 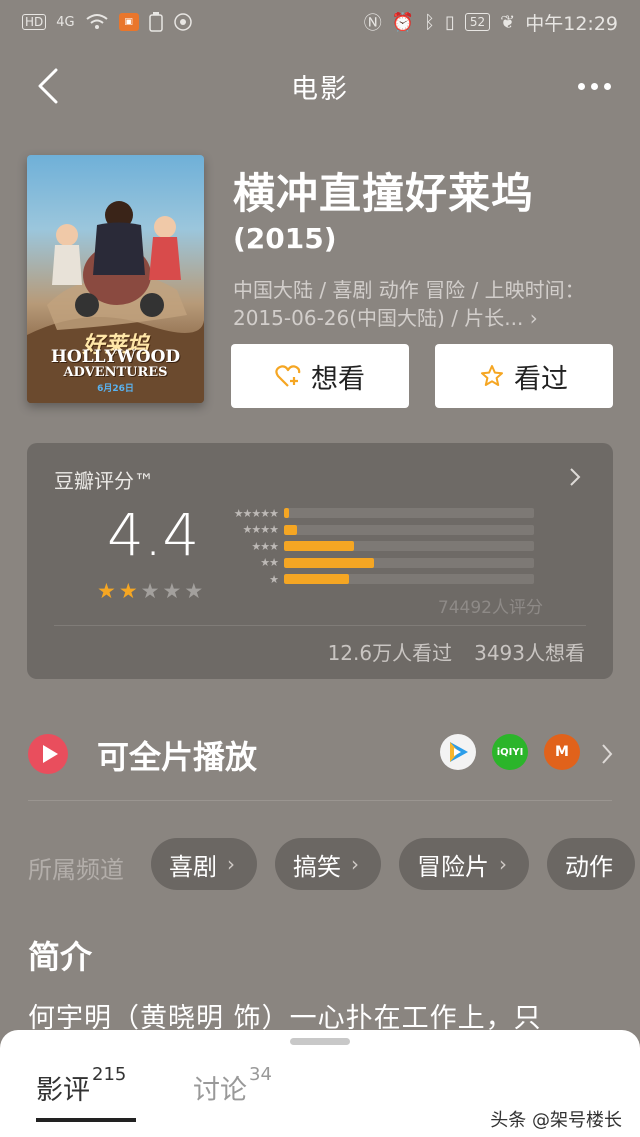 What do you see at coordinates (338, 379) in the screenshot?
I see `want-label: 想看` at bounding box center [338, 379].